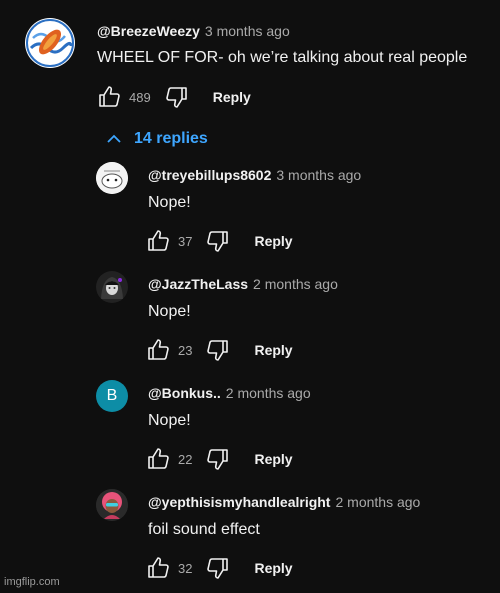  Describe the element at coordinates (318, 175) in the screenshot. I see `reply-timestamp: 3 months ago` at that location.